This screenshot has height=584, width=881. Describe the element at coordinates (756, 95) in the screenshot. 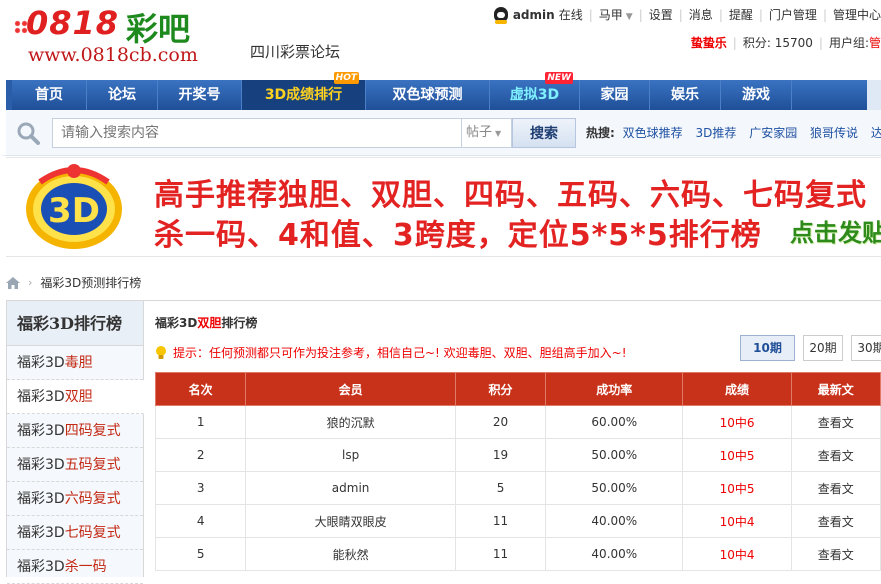

I see `nav-item-games: 游戏` at that location.